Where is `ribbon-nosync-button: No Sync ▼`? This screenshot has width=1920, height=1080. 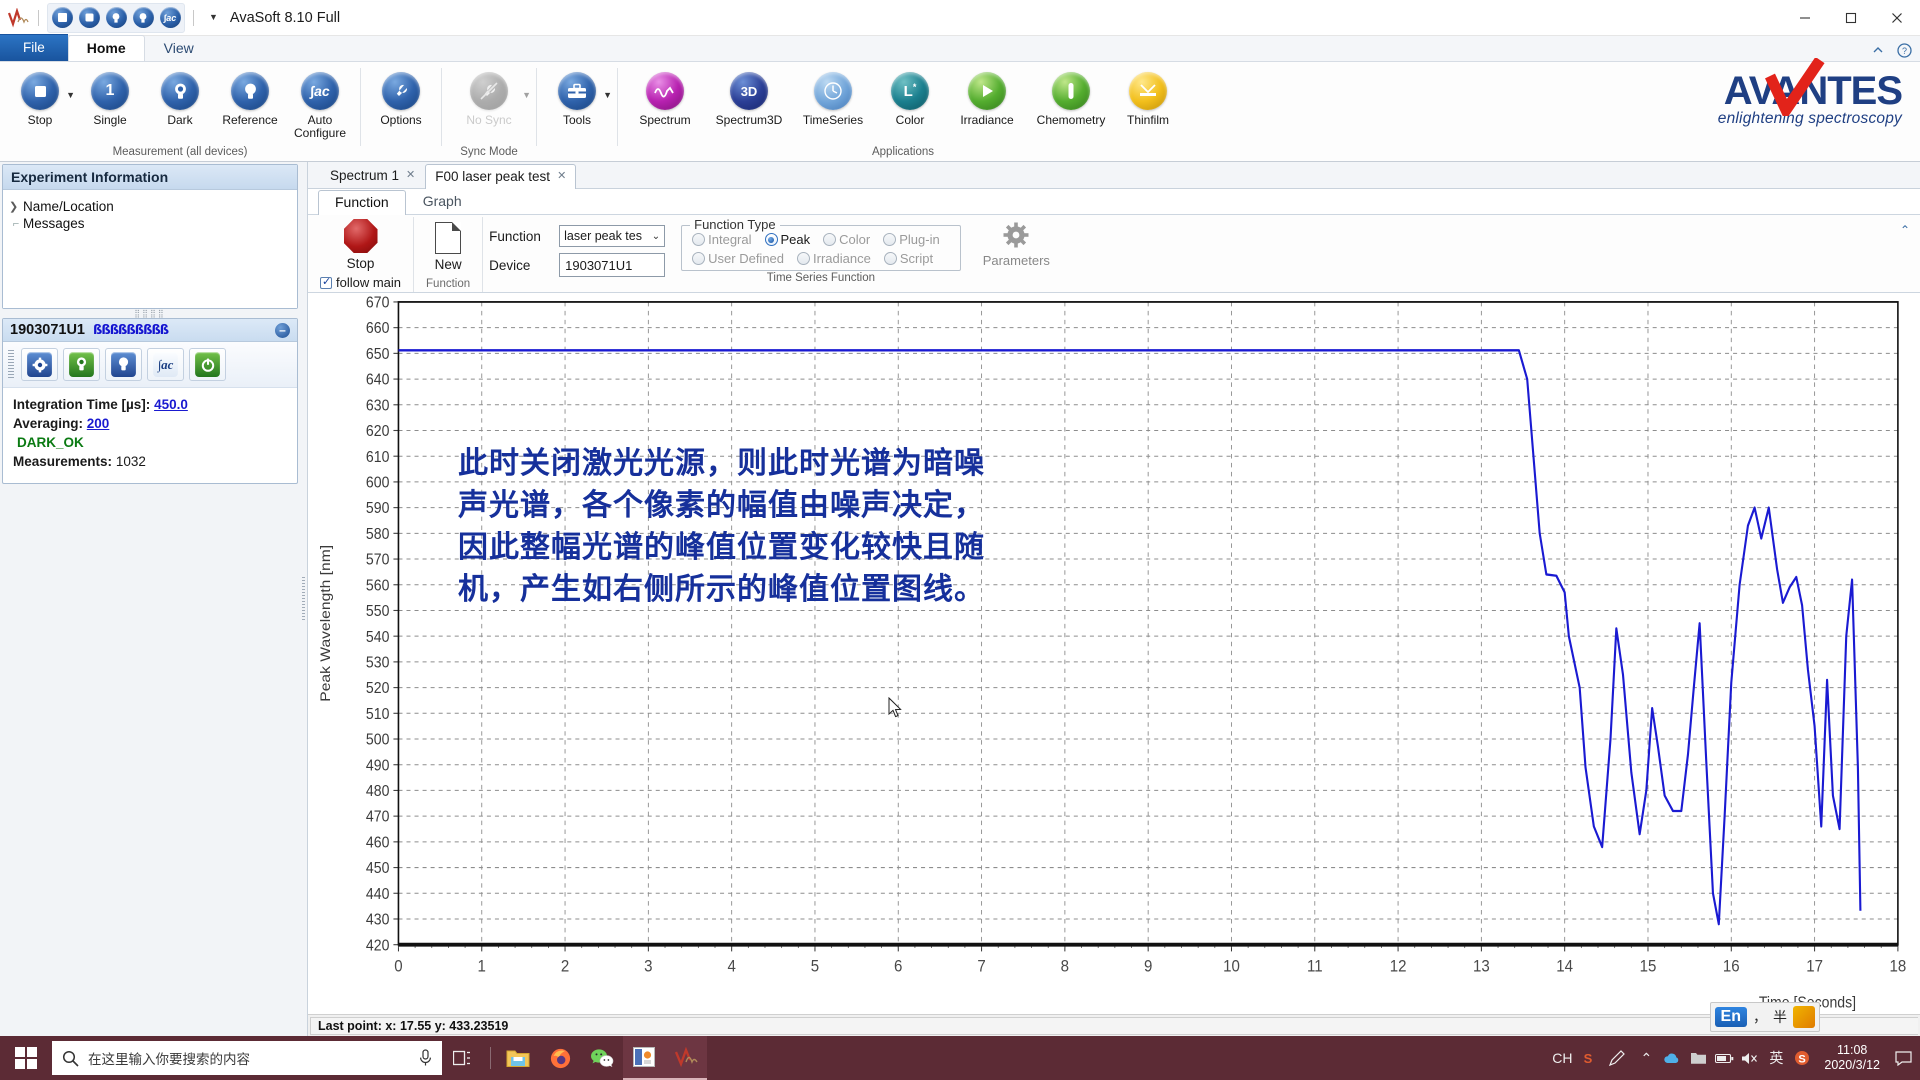
ribbon-nosync-button: No Sync ▼ is located at coordinates (489, 97).